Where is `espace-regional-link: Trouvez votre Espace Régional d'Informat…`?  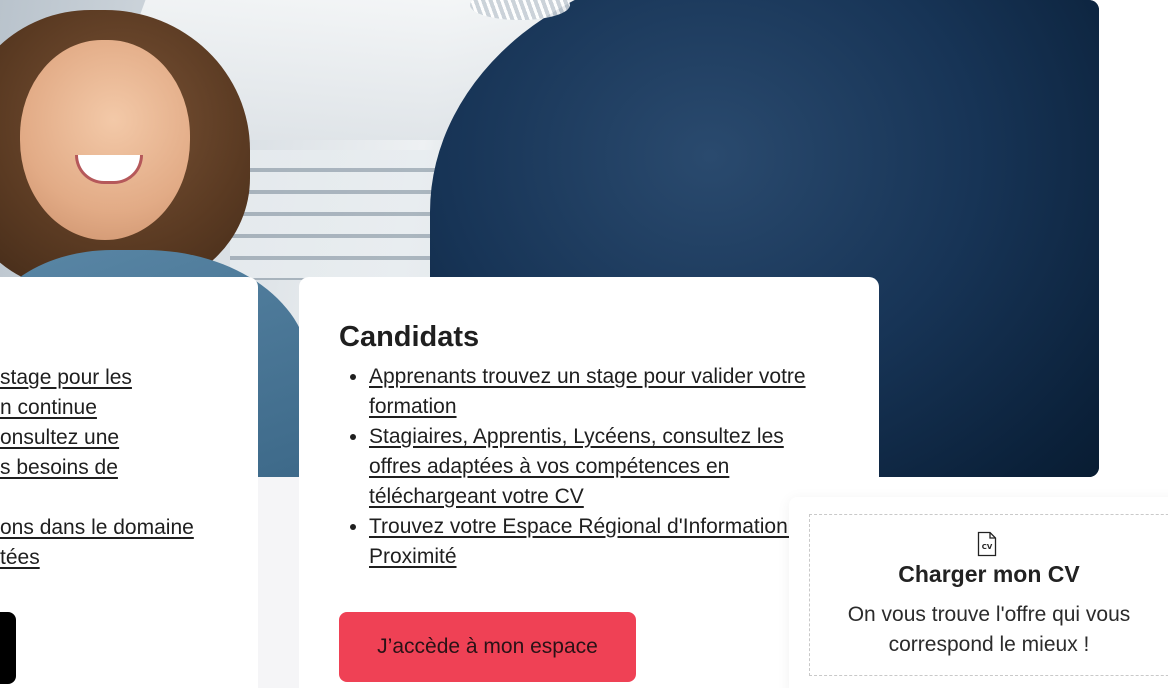 espace-regional-link: Trouvez votre Espace Régional d'Informat… is located at coordinates (593, 541).